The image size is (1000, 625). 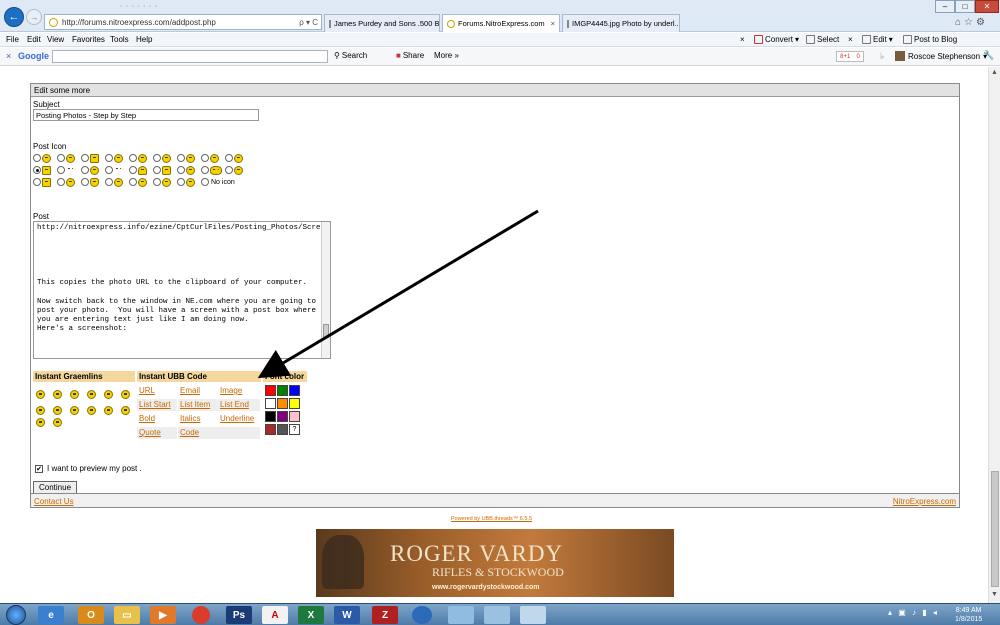 I want to click on sleepy-graemlin-icon, so click(x=125, y=410).